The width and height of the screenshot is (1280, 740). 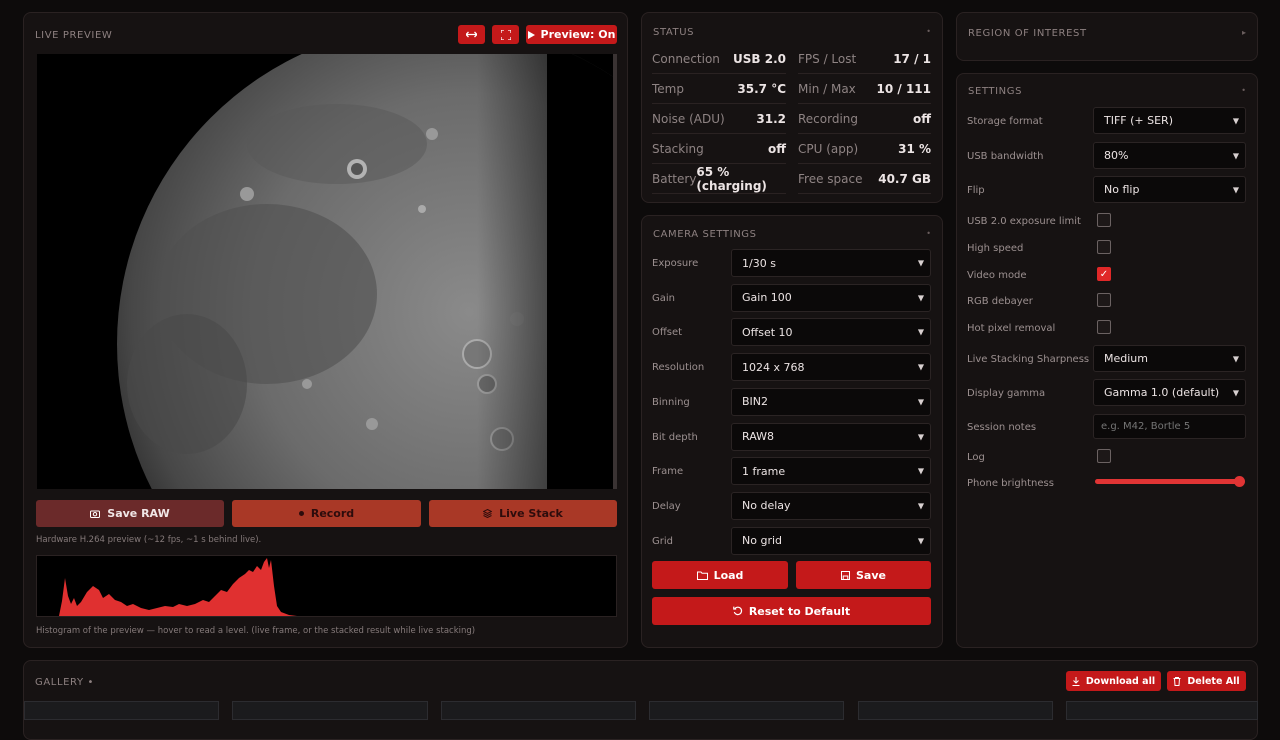 I want to click on flip-select: No flip ▼, so click(x=1169, y=189).